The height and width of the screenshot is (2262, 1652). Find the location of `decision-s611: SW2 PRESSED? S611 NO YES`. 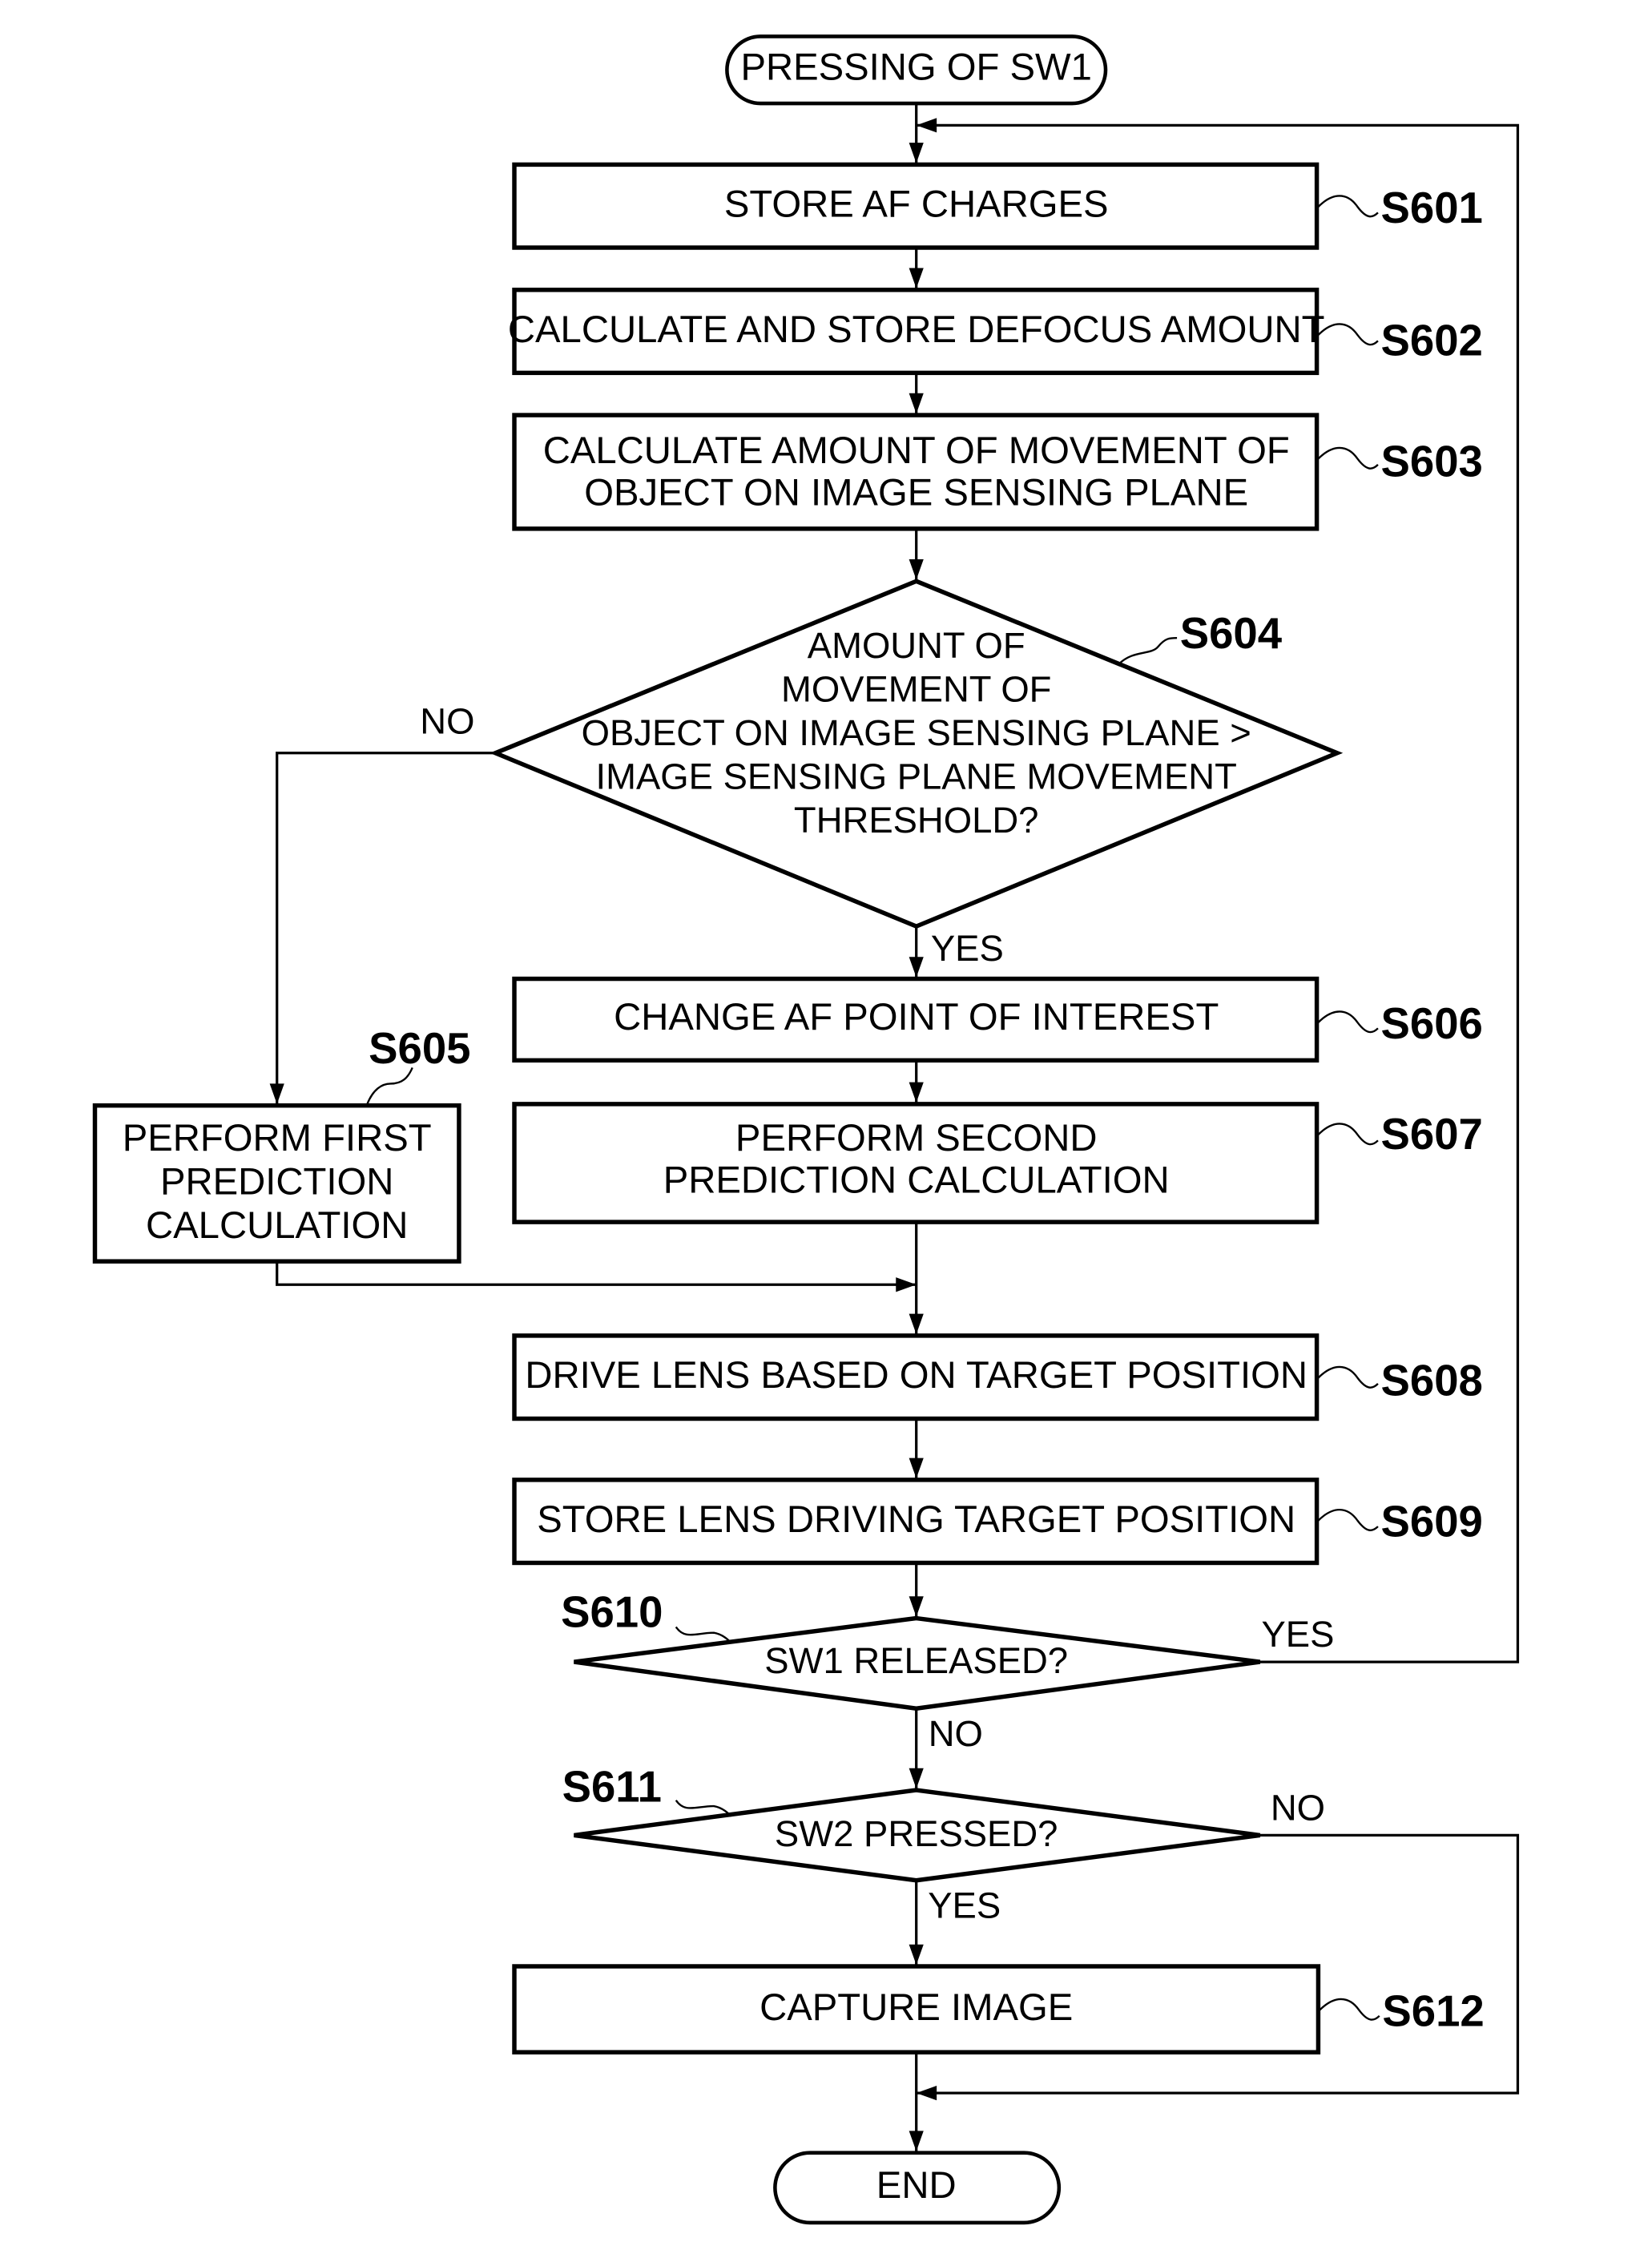

decision-s611: SW2 PRESSED? S611 NO YES is located at coordinates (943, 1843).